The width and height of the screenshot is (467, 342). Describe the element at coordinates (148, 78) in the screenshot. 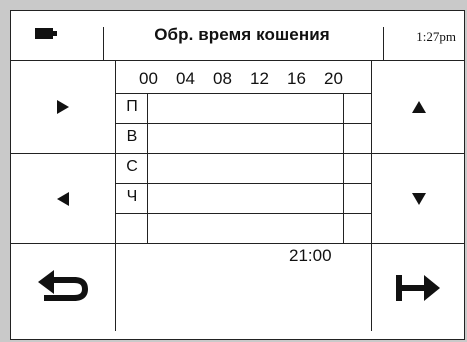

I see `hour-label: 00` at that location.